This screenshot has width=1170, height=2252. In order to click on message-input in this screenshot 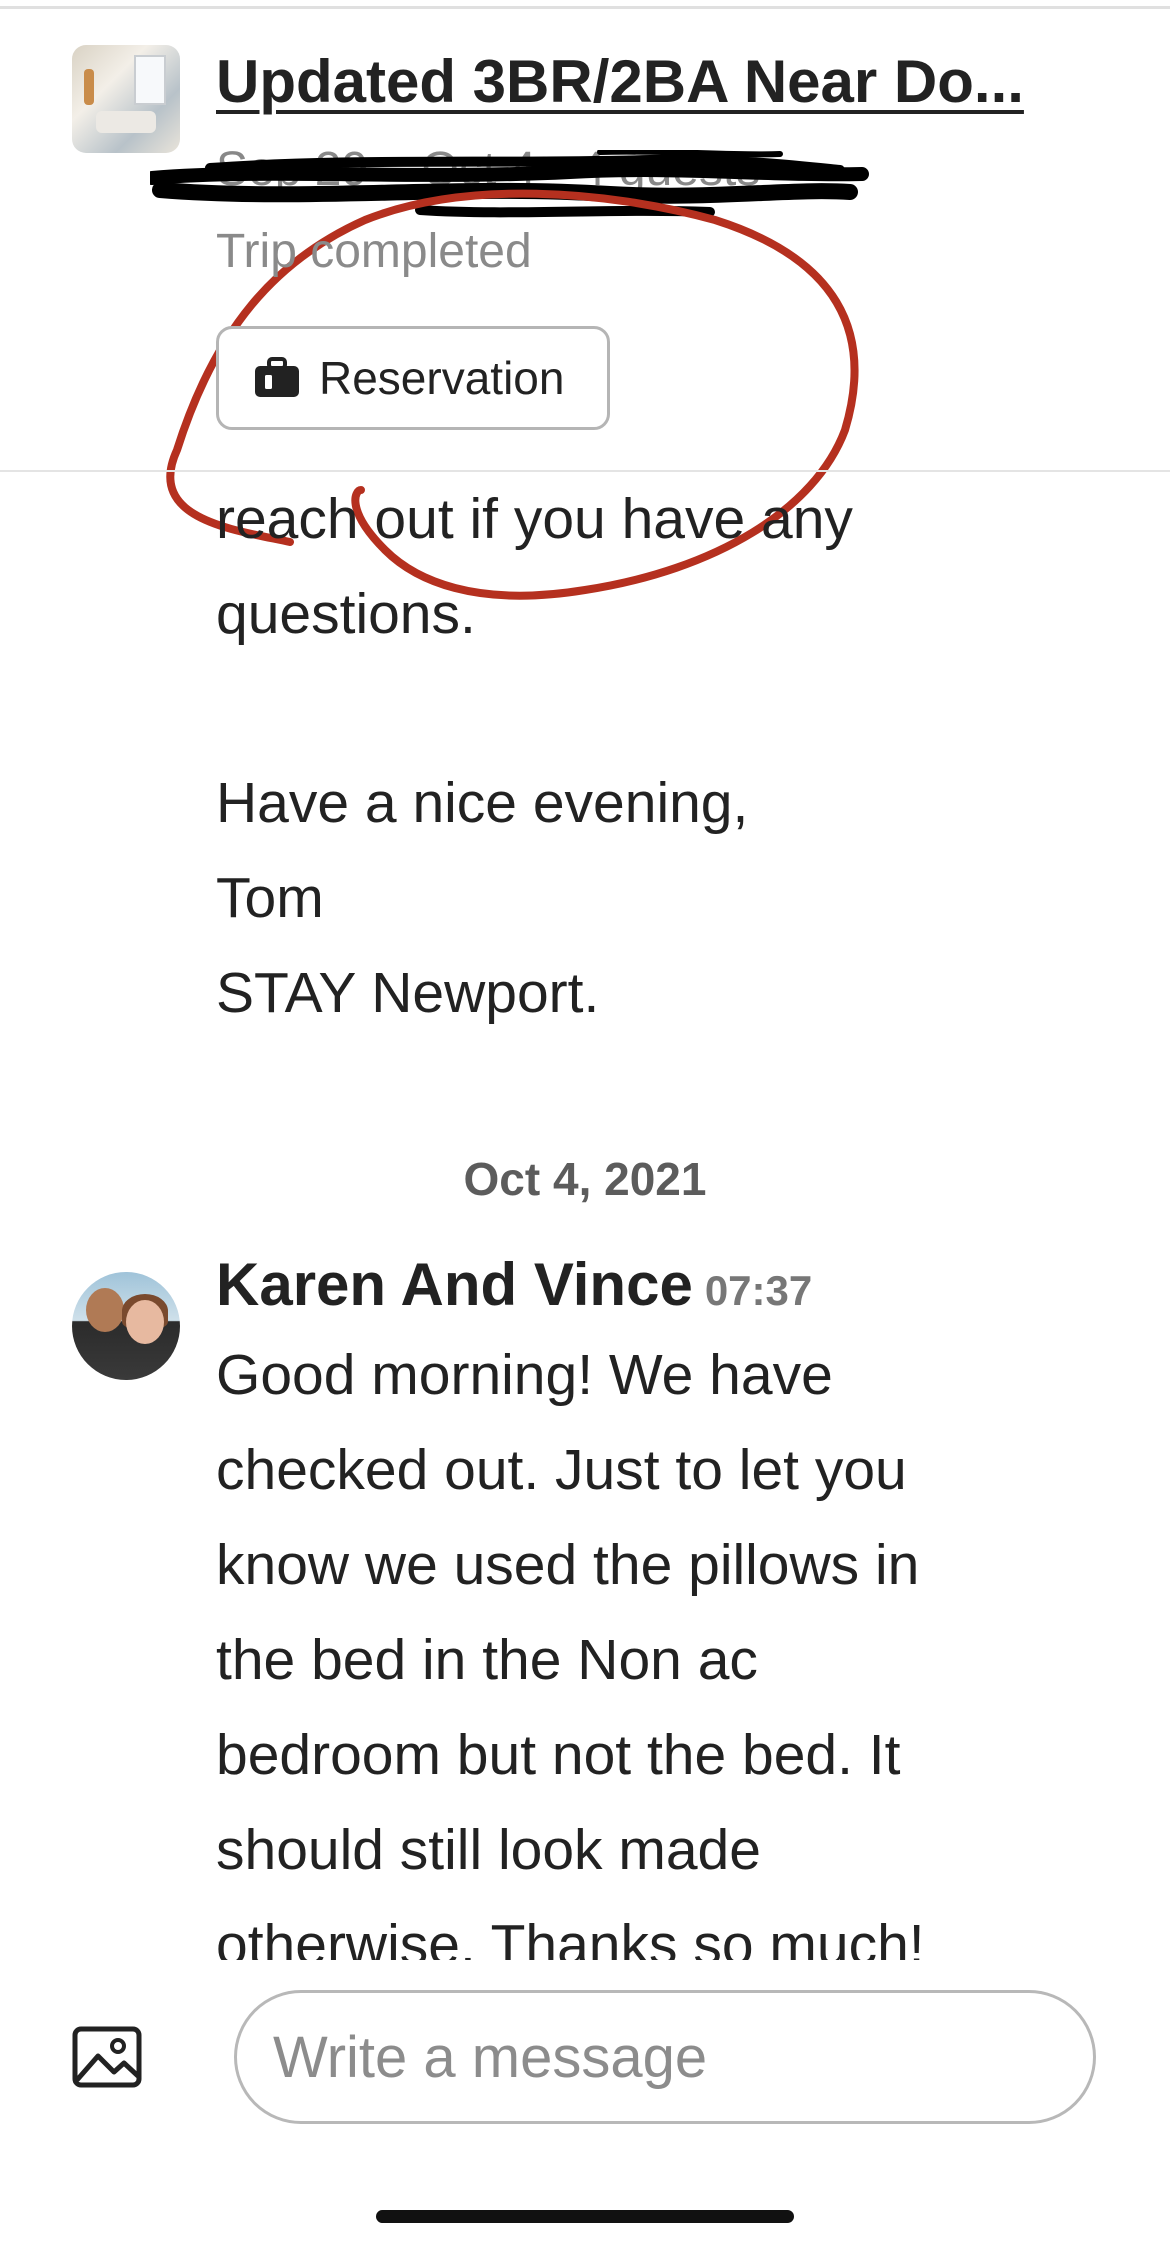, I will do `click(665, 2057)`.